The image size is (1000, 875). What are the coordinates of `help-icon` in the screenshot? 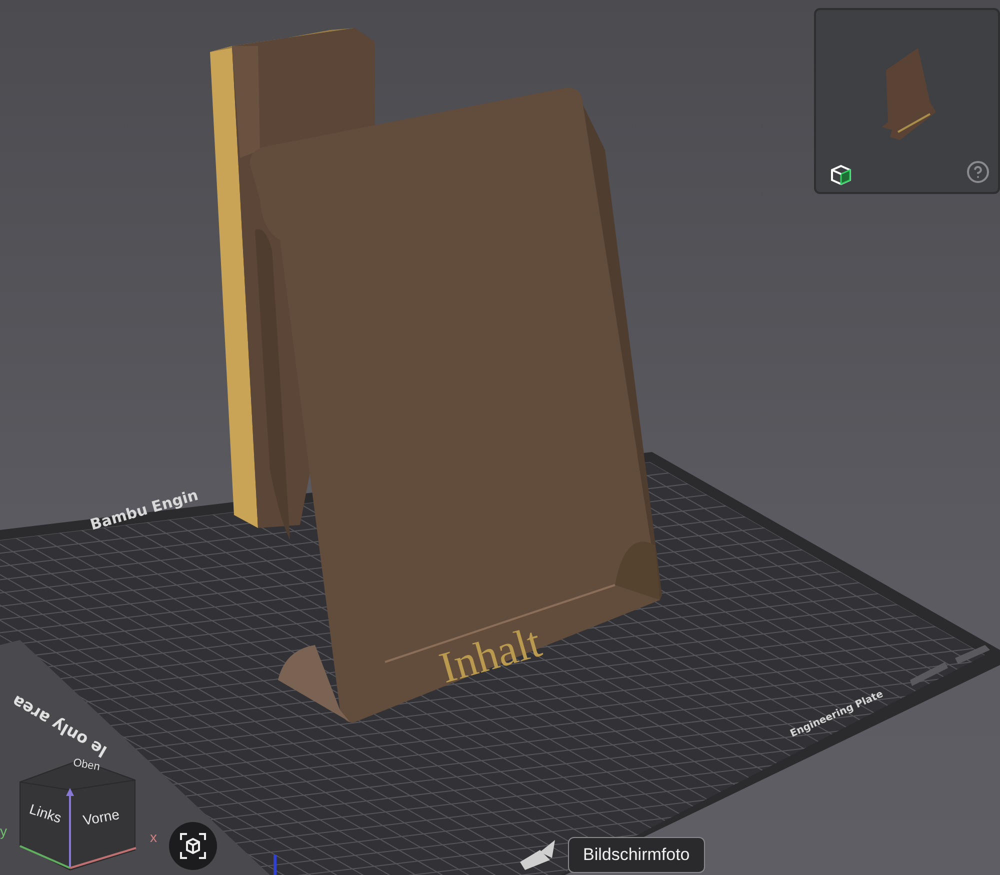 It's located at (978, 172).